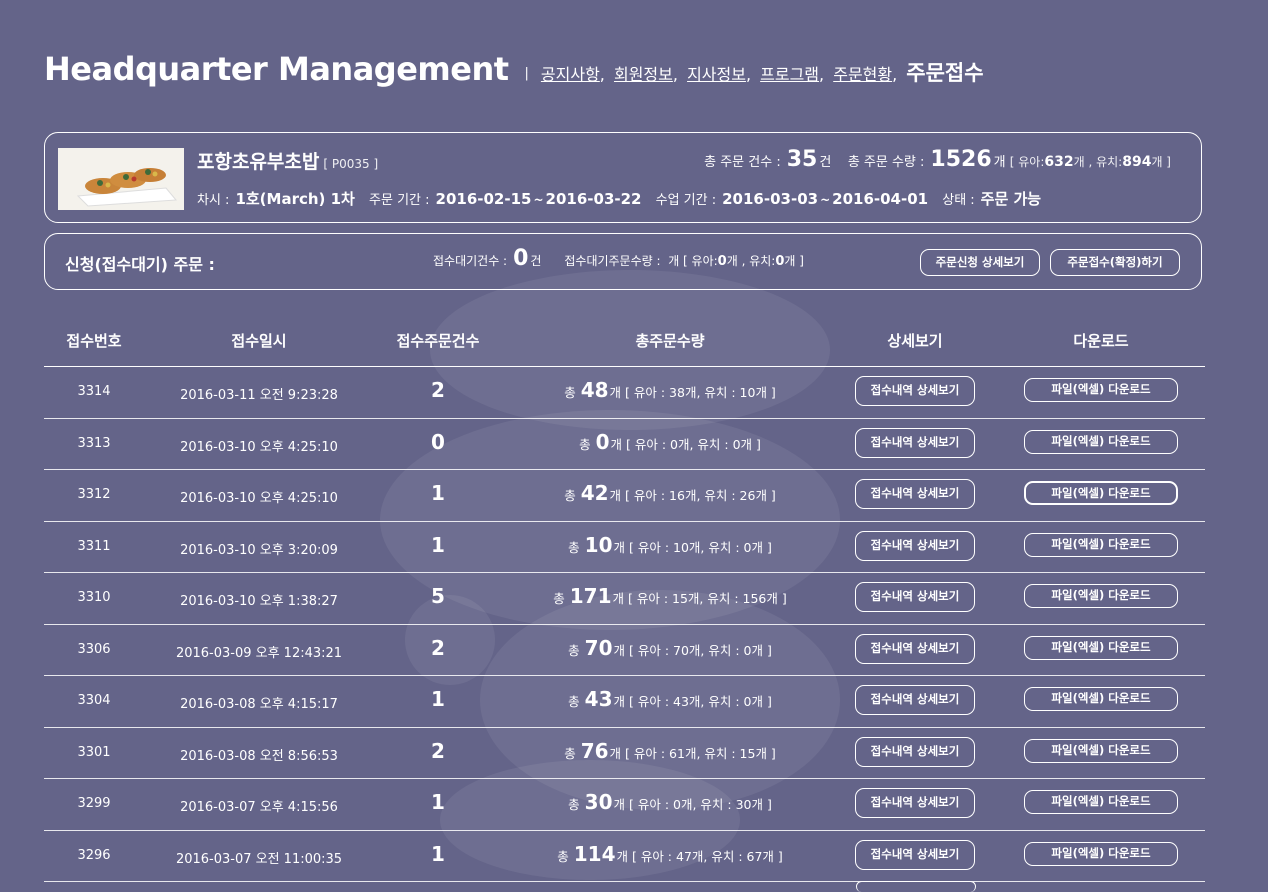 Image resolution: width=1268 pixels, height=892 pixels. I want to click on total-qty: 0, so click(602, 441).